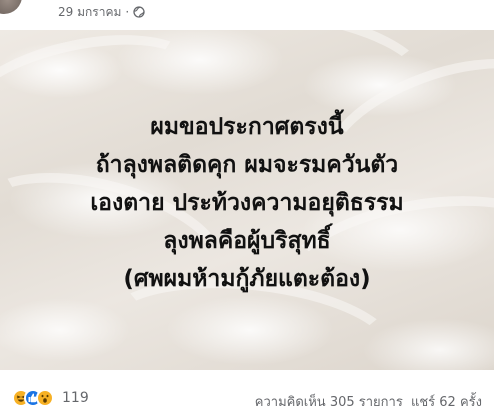 The height and width of the screenshot is (417, 494). I want to click on post-meta: 29 มกราคม ·, so click(101, 12).